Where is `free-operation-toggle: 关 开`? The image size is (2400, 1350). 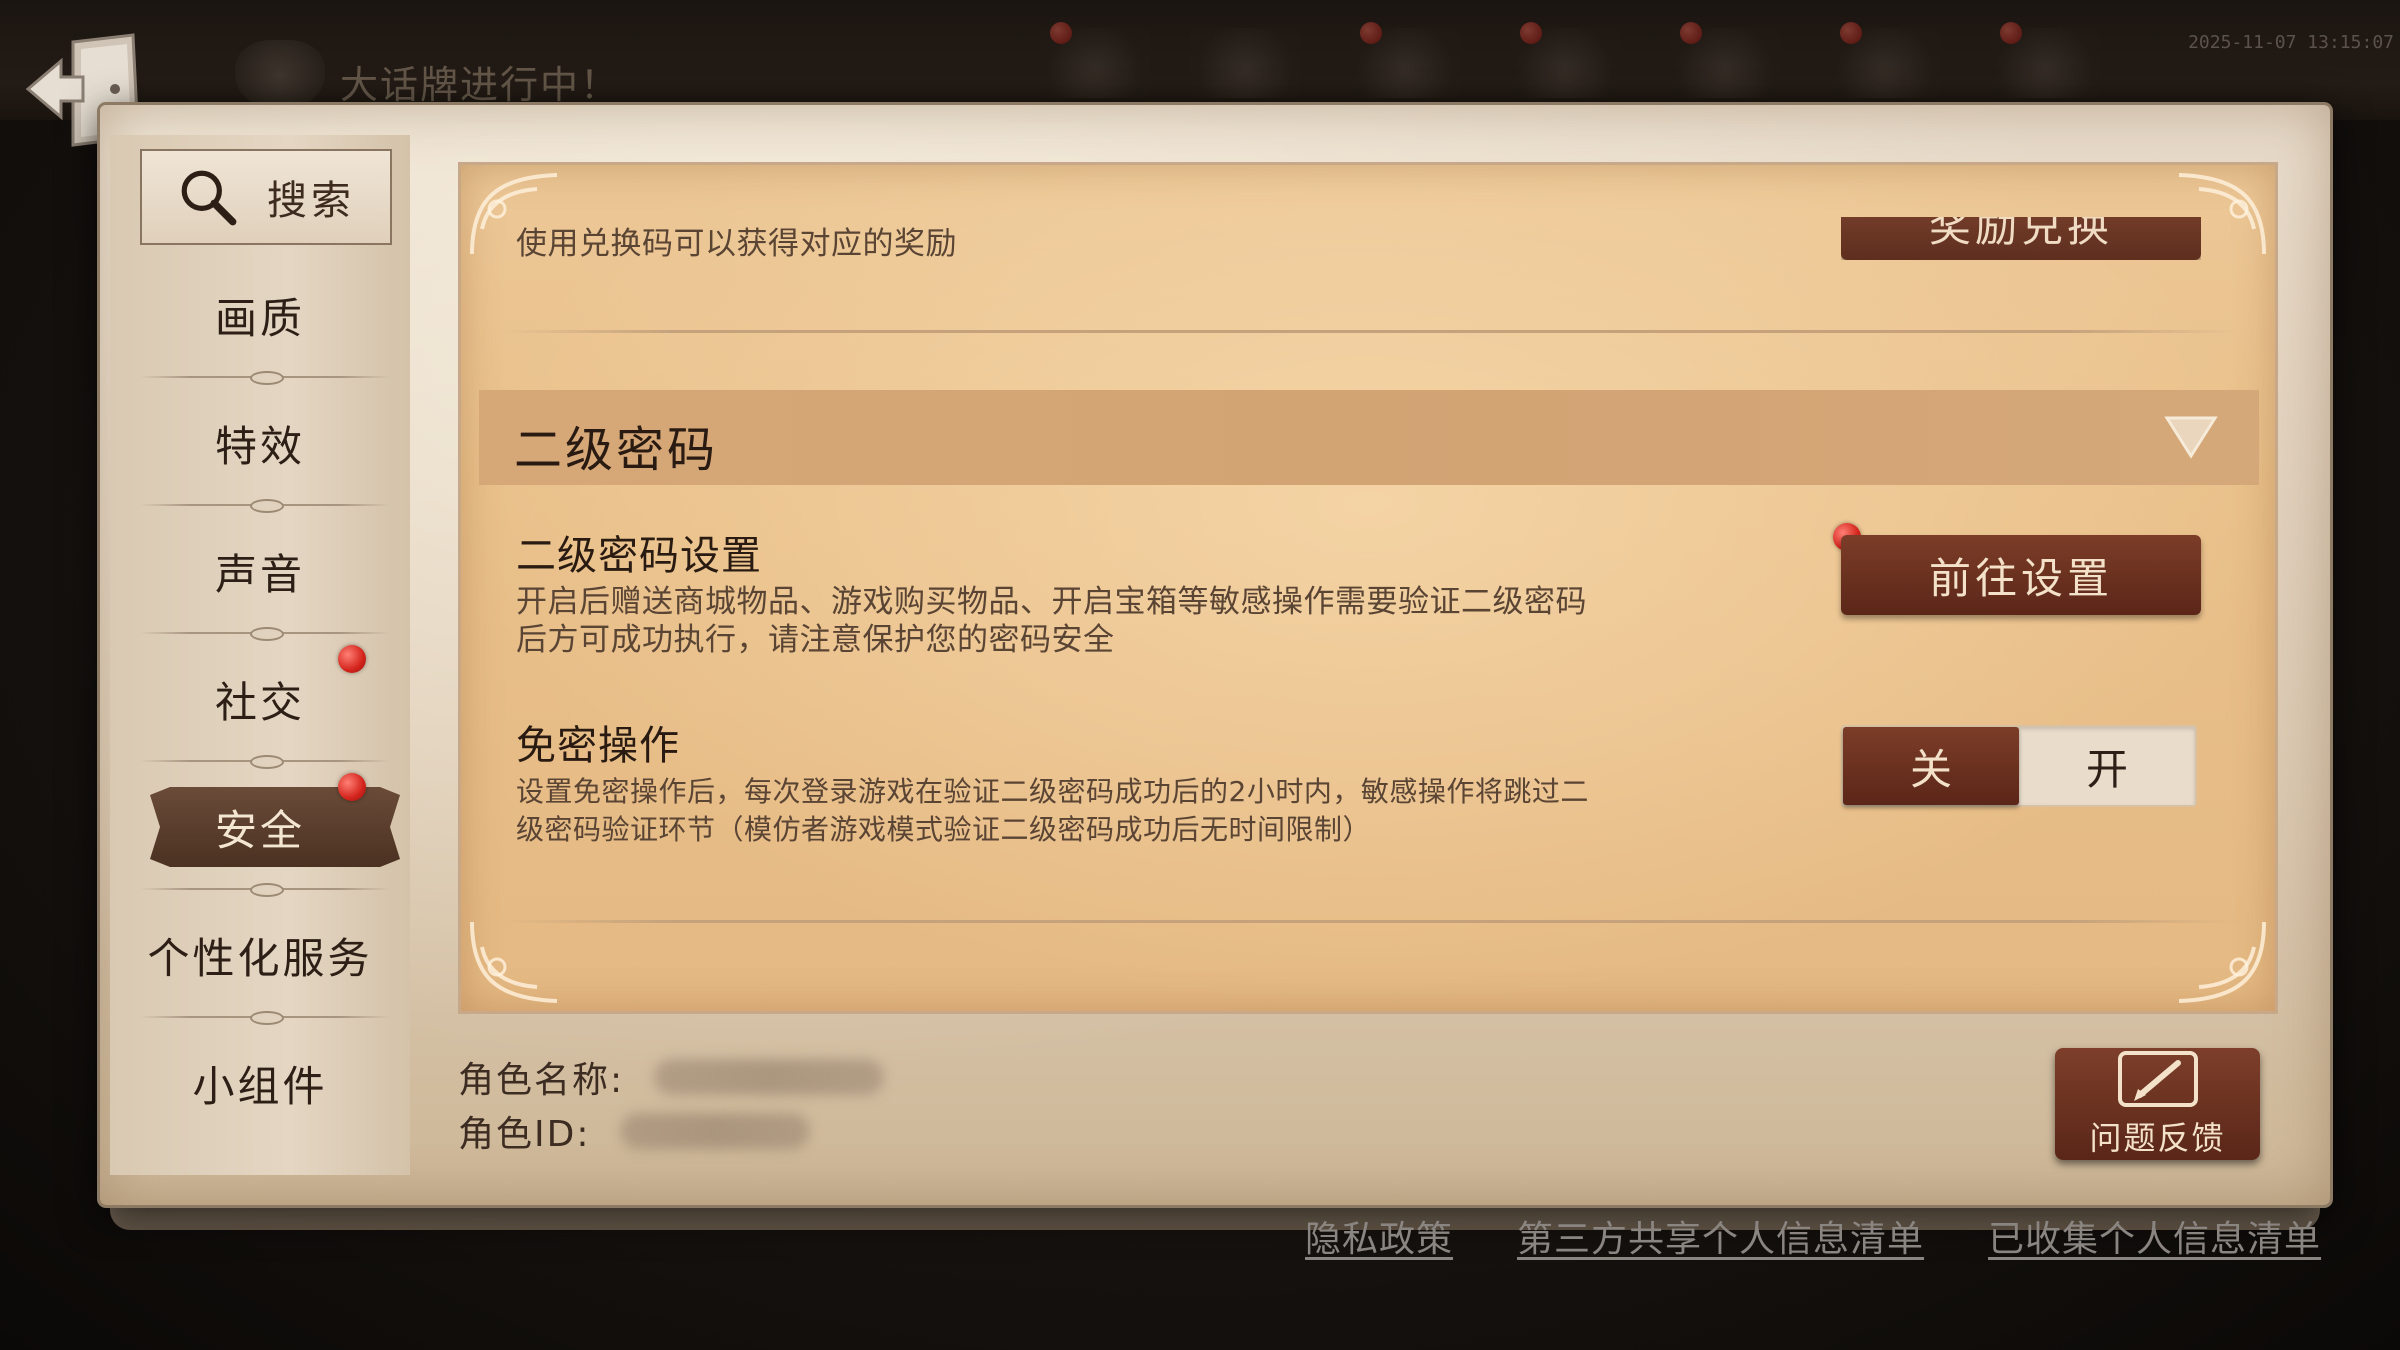 free-operation-toggle: 关 开 is located at coordinates (2019, 766).